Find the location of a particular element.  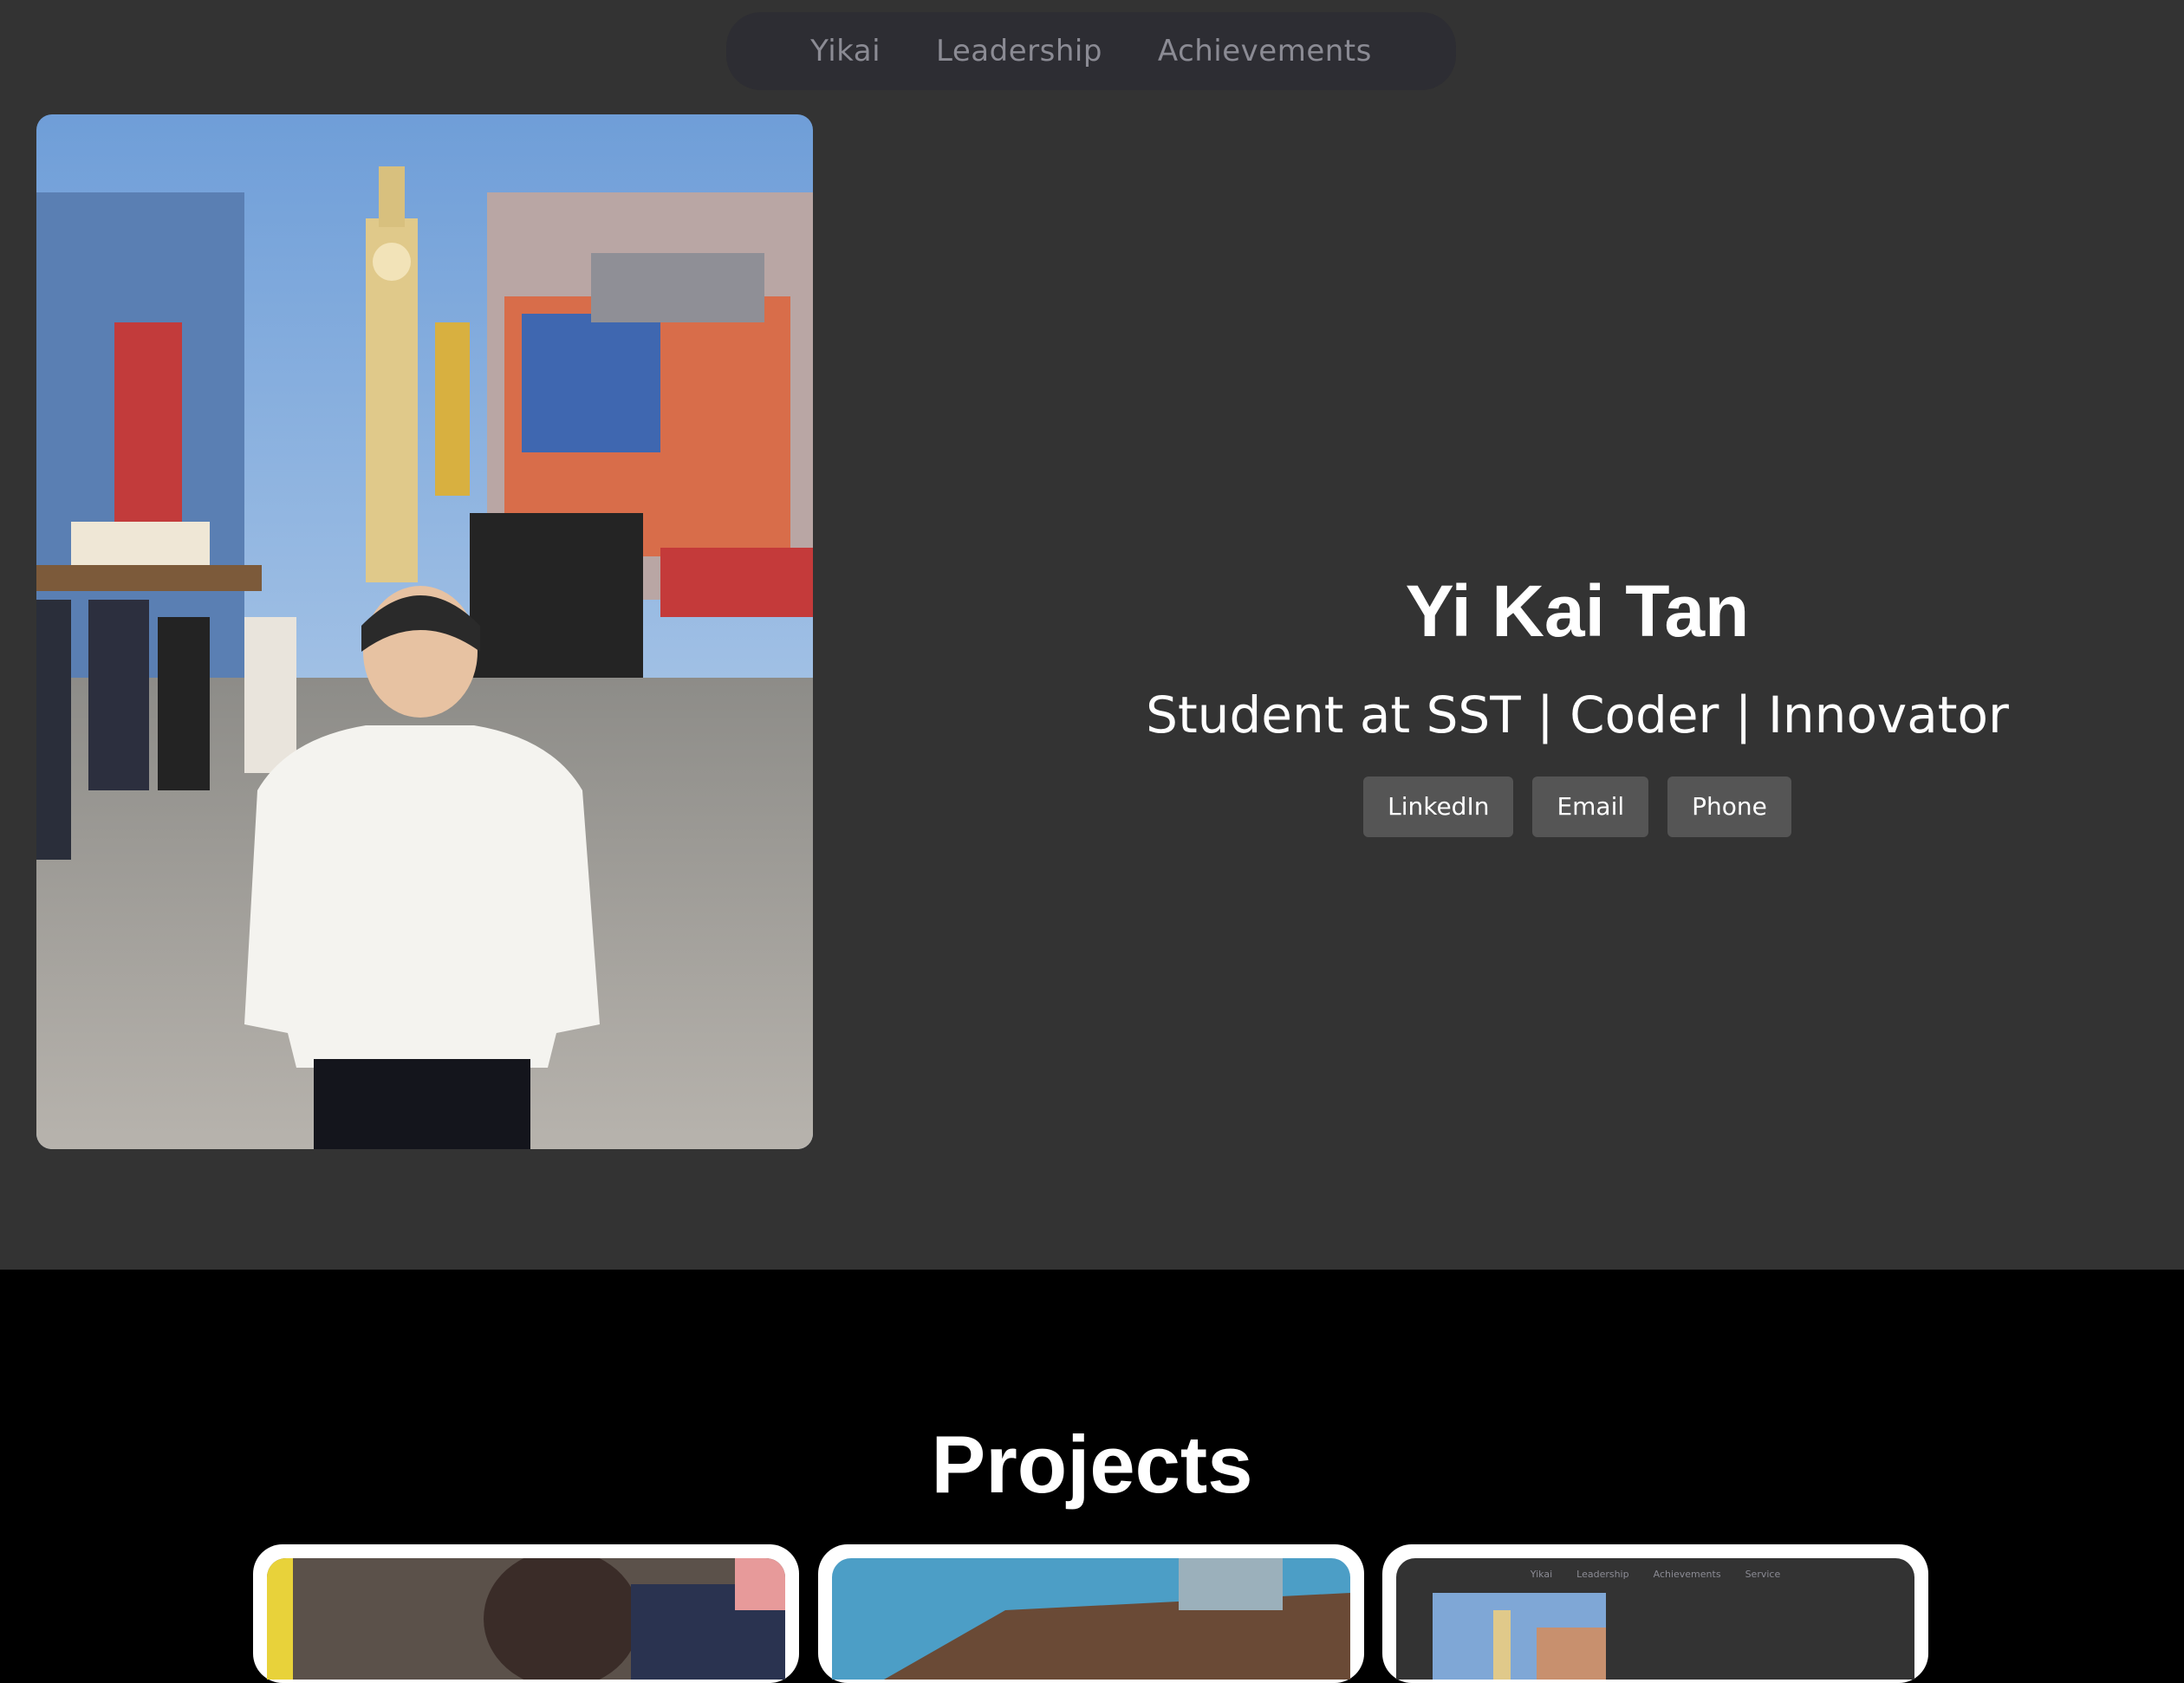

mini-nav-item: Service is located at coordinates (1763, 1574).